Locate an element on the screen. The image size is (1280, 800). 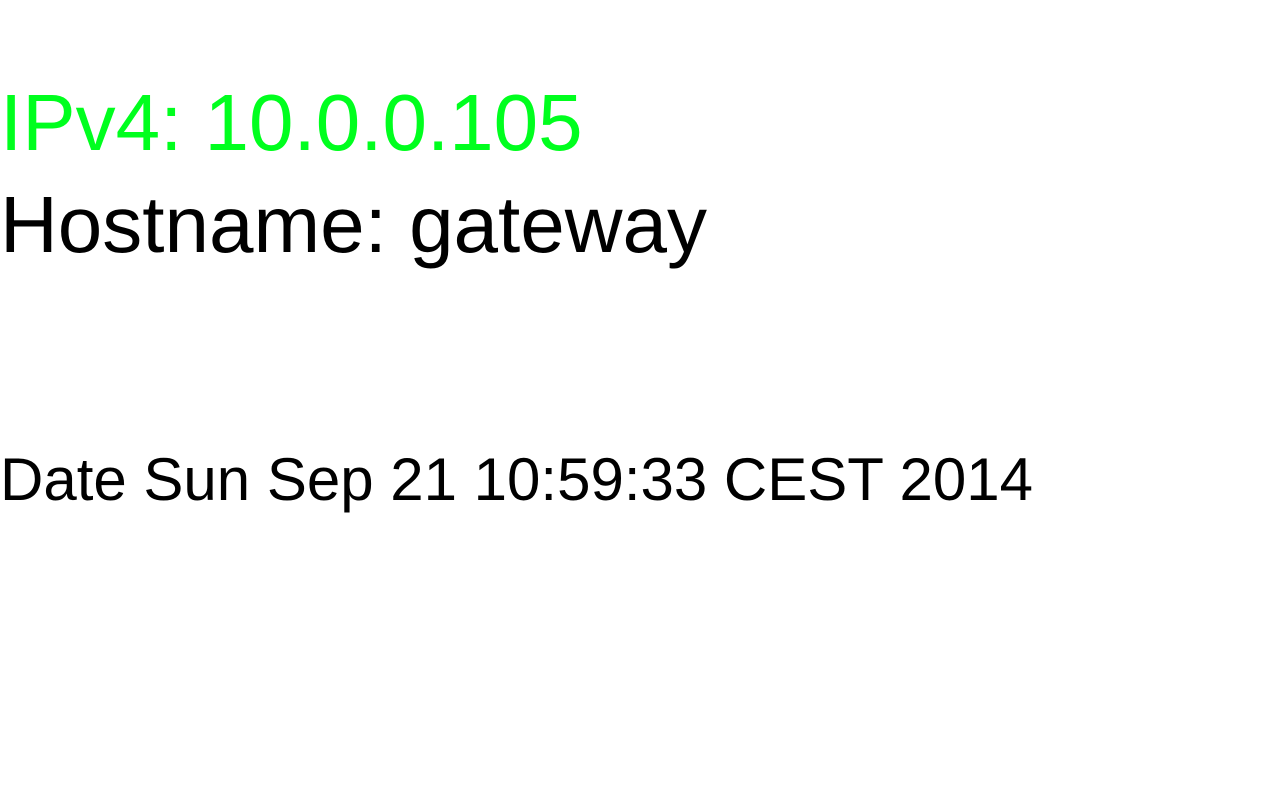
ipv4-address: IPv4: 10.0.0.105 is located at coordinates (291, 122).